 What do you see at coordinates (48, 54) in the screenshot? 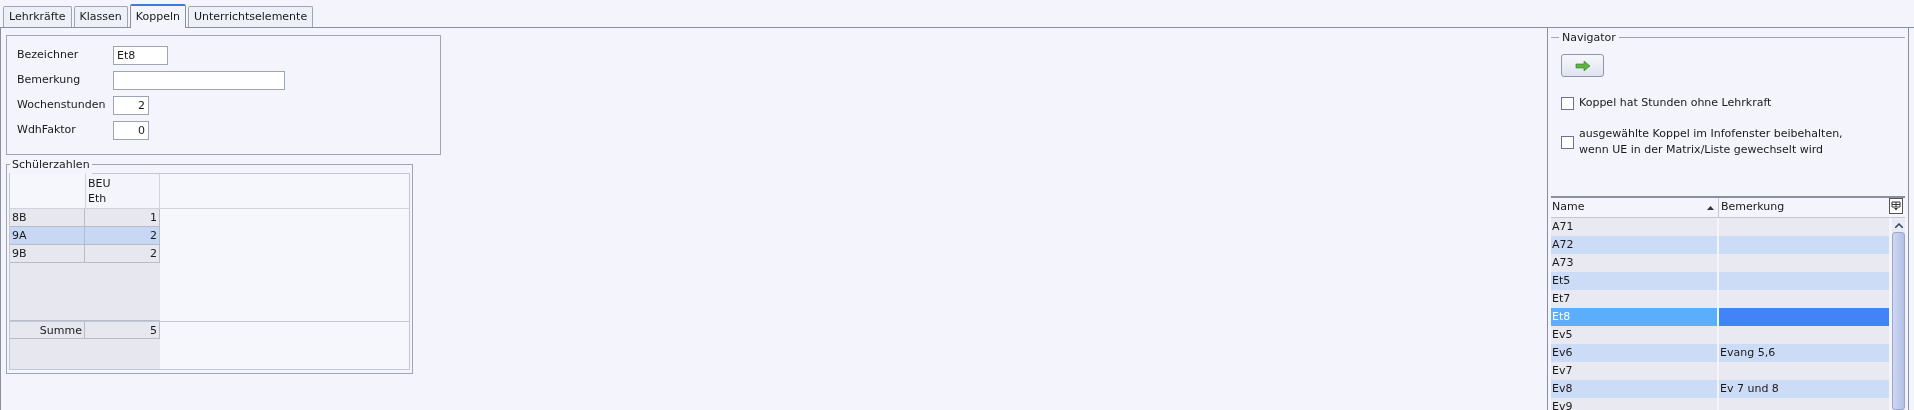
I see `field-label: Bezeichner` at bounding box center [48, 54].